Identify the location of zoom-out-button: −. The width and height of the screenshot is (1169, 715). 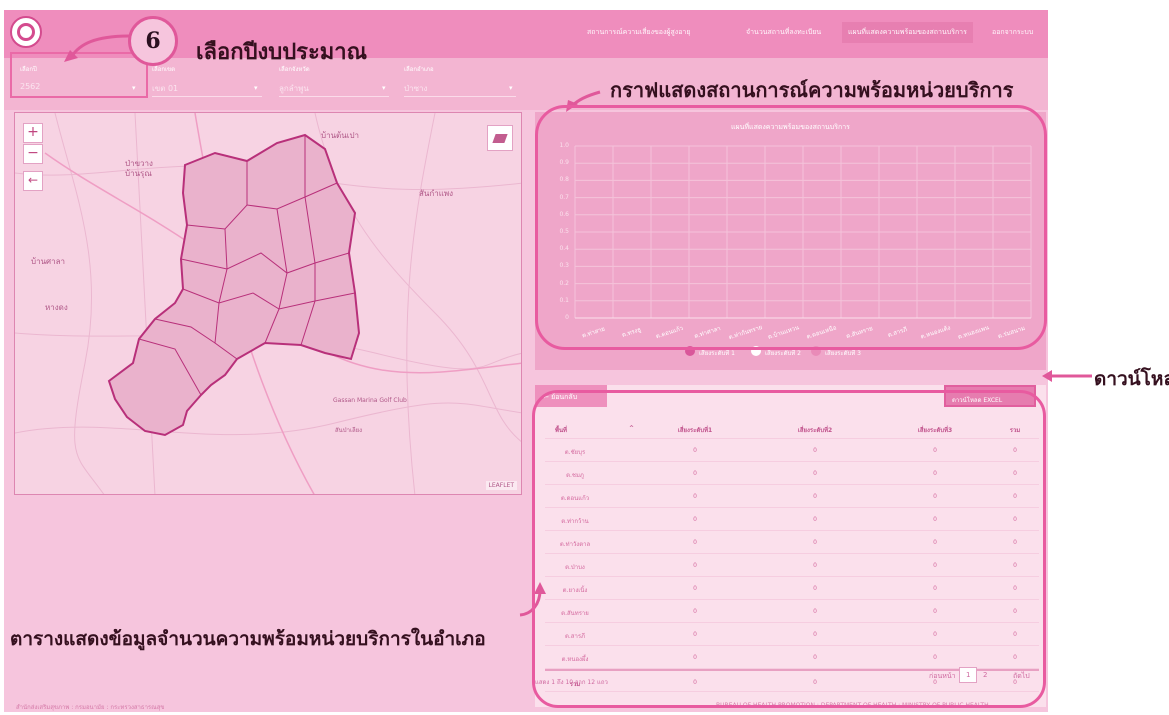
(33, 154).